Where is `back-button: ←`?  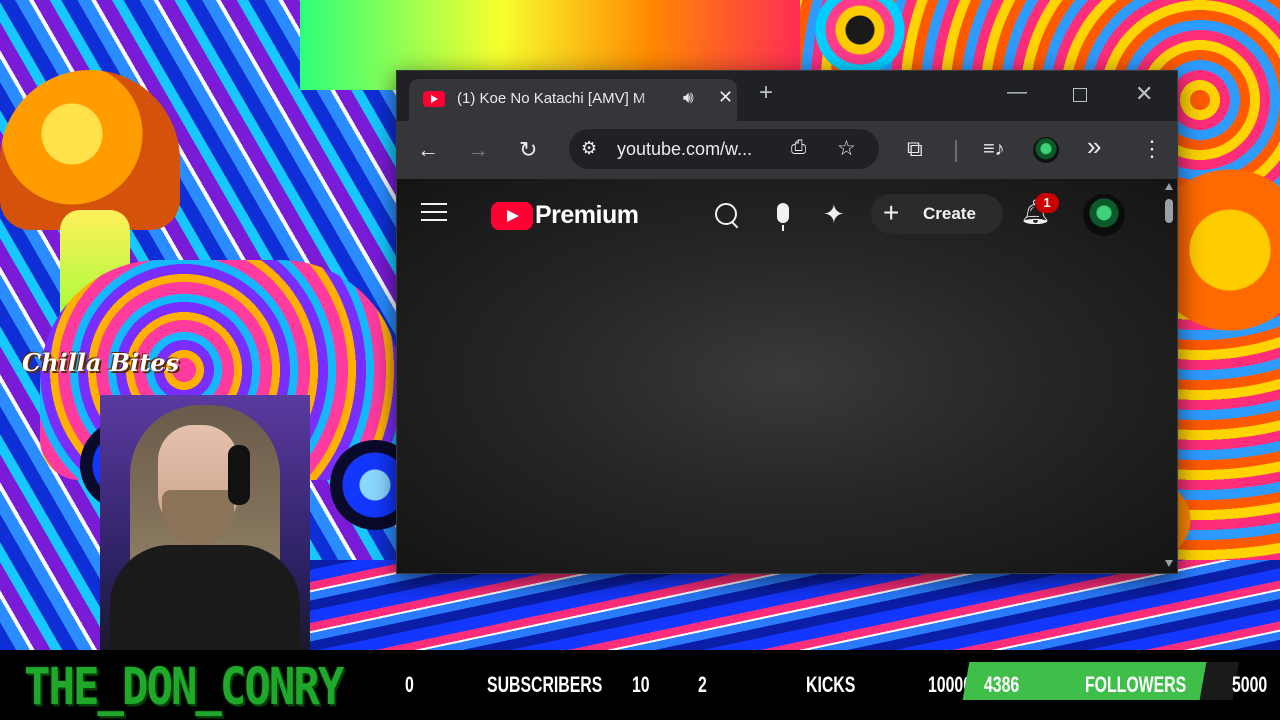 back-button: ← is located at coordinates (428, 150).